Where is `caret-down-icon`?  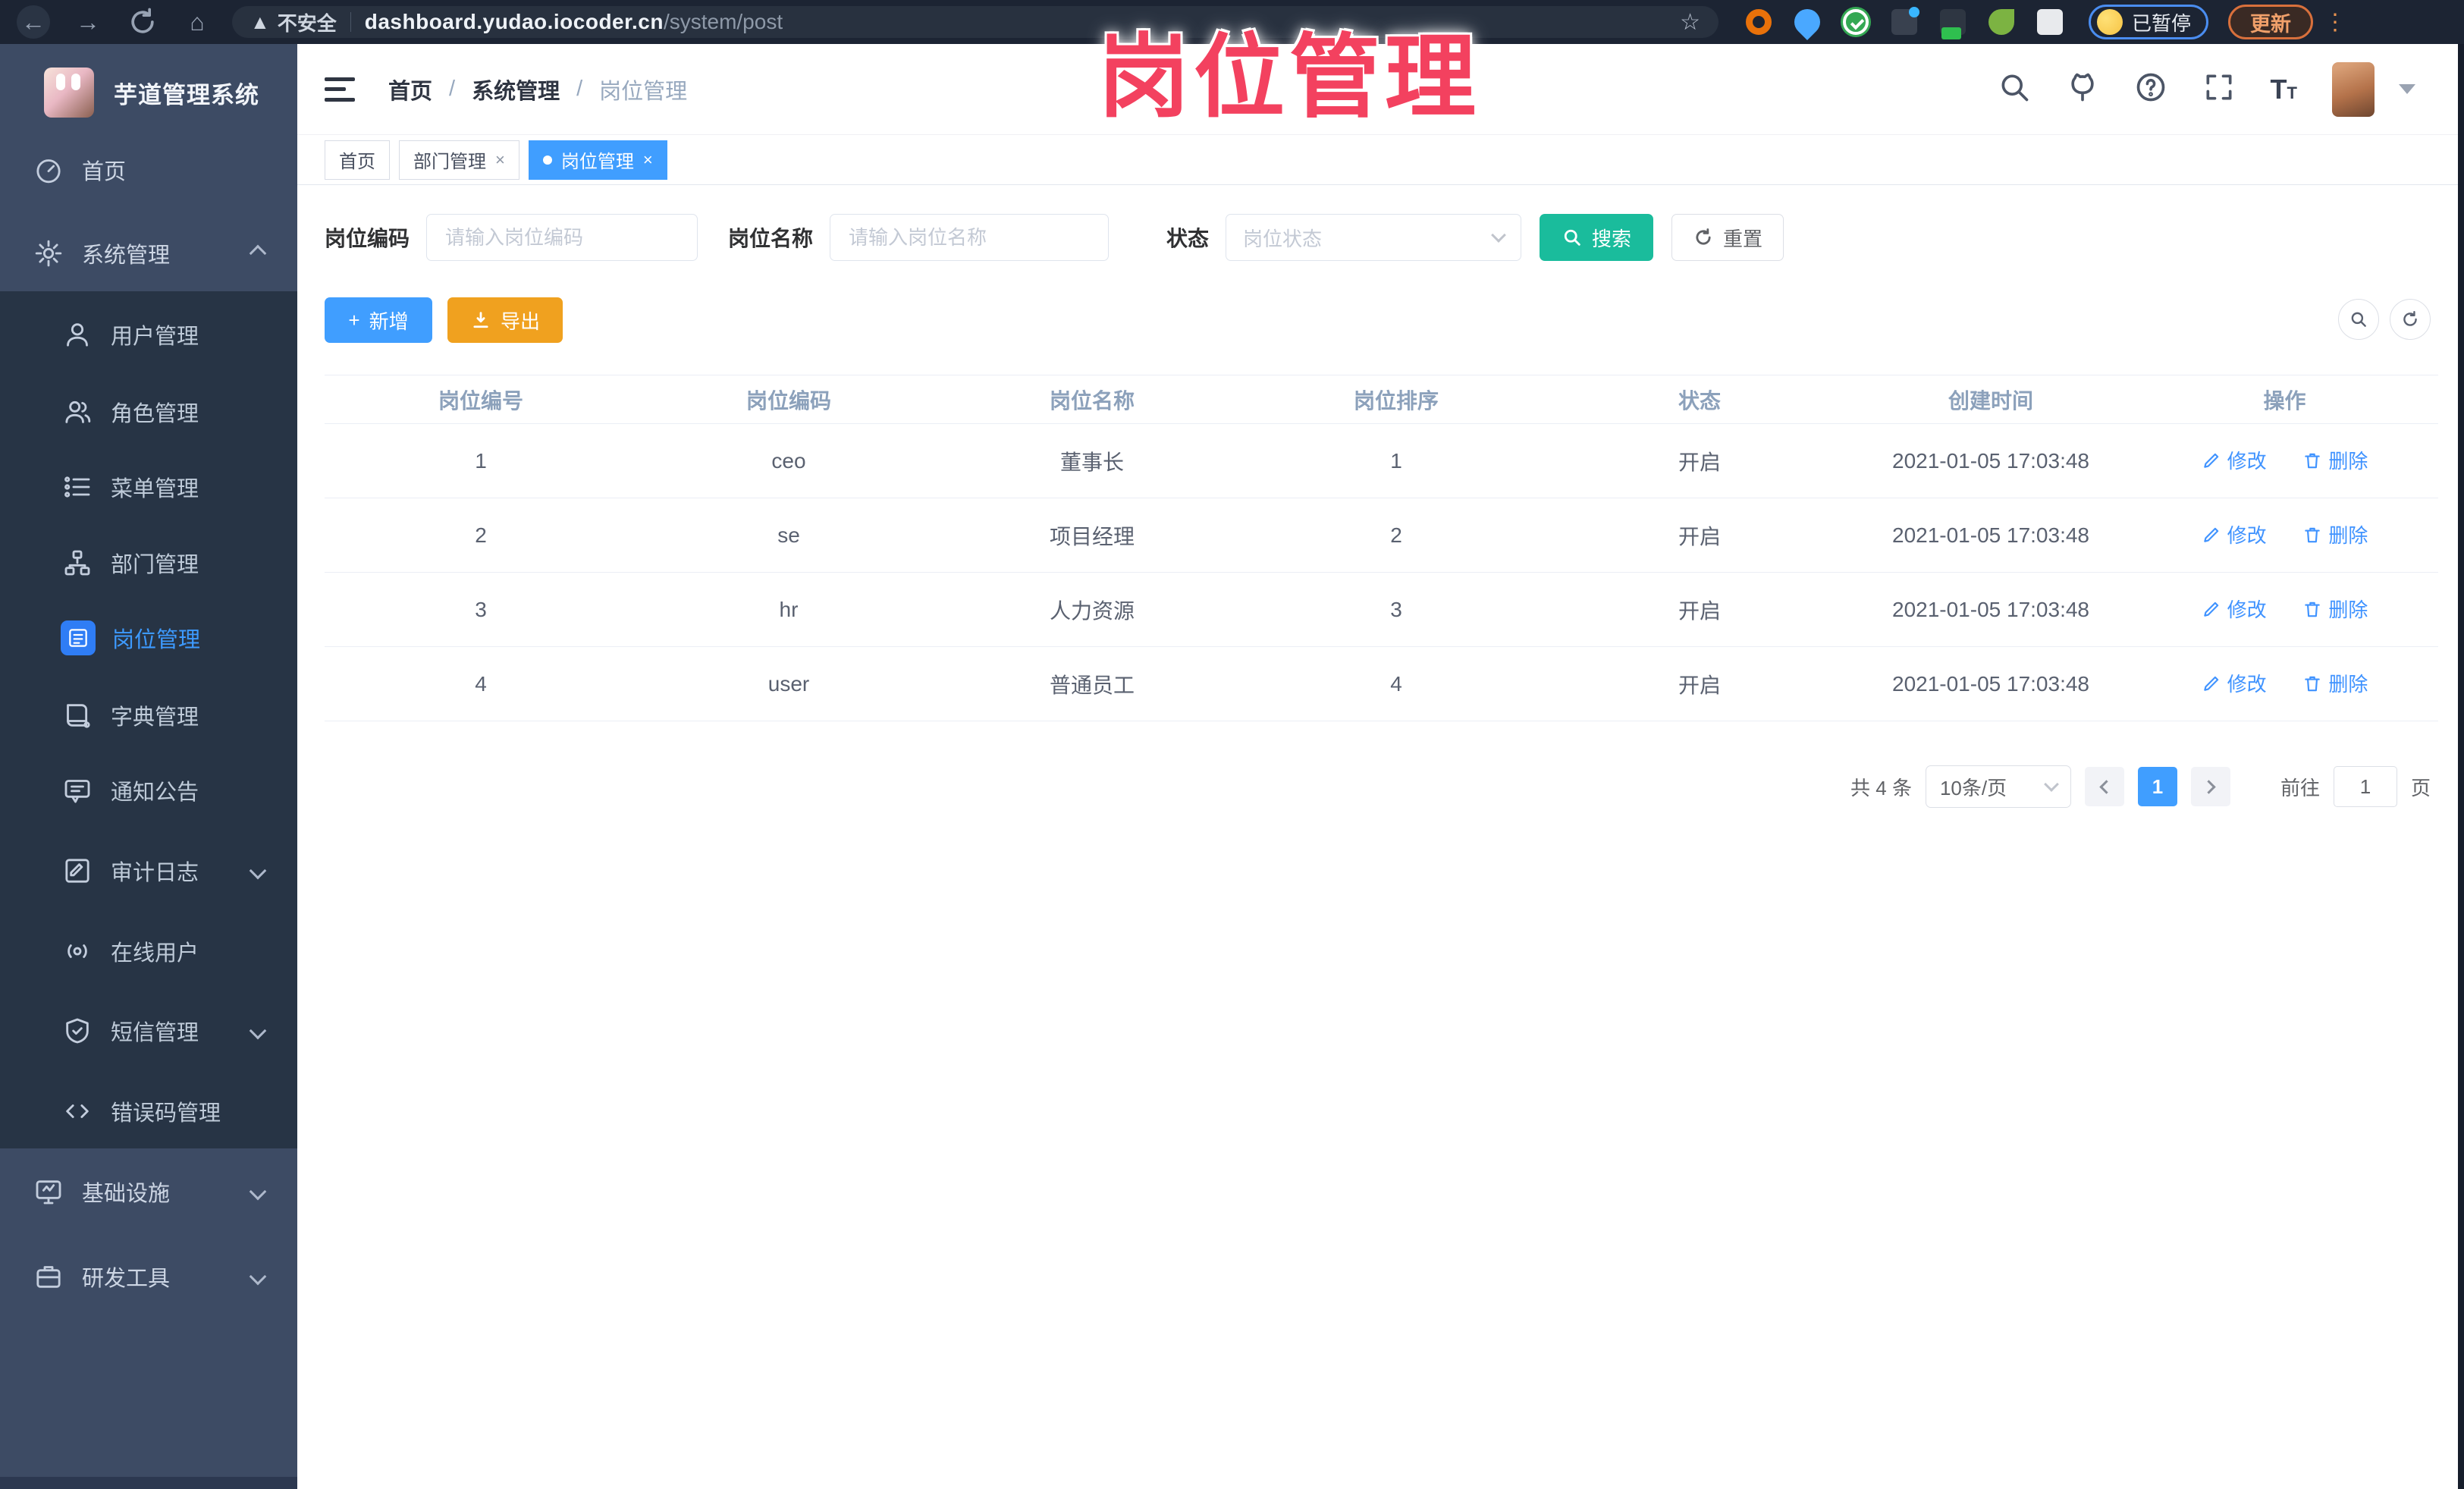 caret-down-icon is located at coordinates (2407, 89).